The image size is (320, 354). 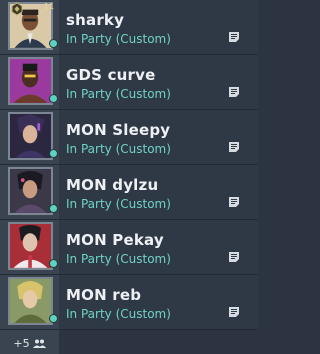 I want to click on member-name: sharky, so click(x=95, y=20).